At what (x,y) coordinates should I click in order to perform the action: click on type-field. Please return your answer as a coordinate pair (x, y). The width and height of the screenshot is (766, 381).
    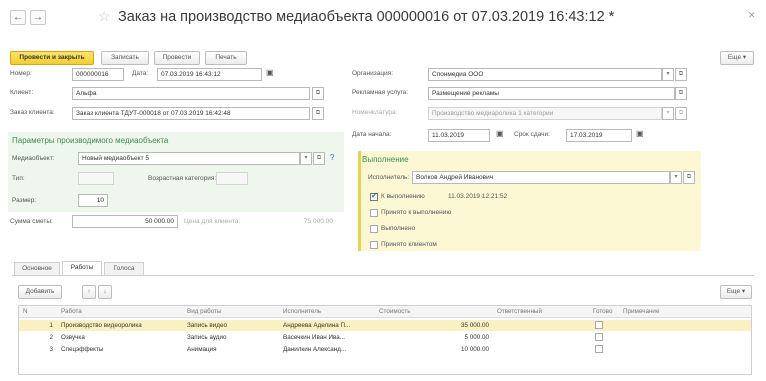
    Looking at the image, I should click on (96, 178).